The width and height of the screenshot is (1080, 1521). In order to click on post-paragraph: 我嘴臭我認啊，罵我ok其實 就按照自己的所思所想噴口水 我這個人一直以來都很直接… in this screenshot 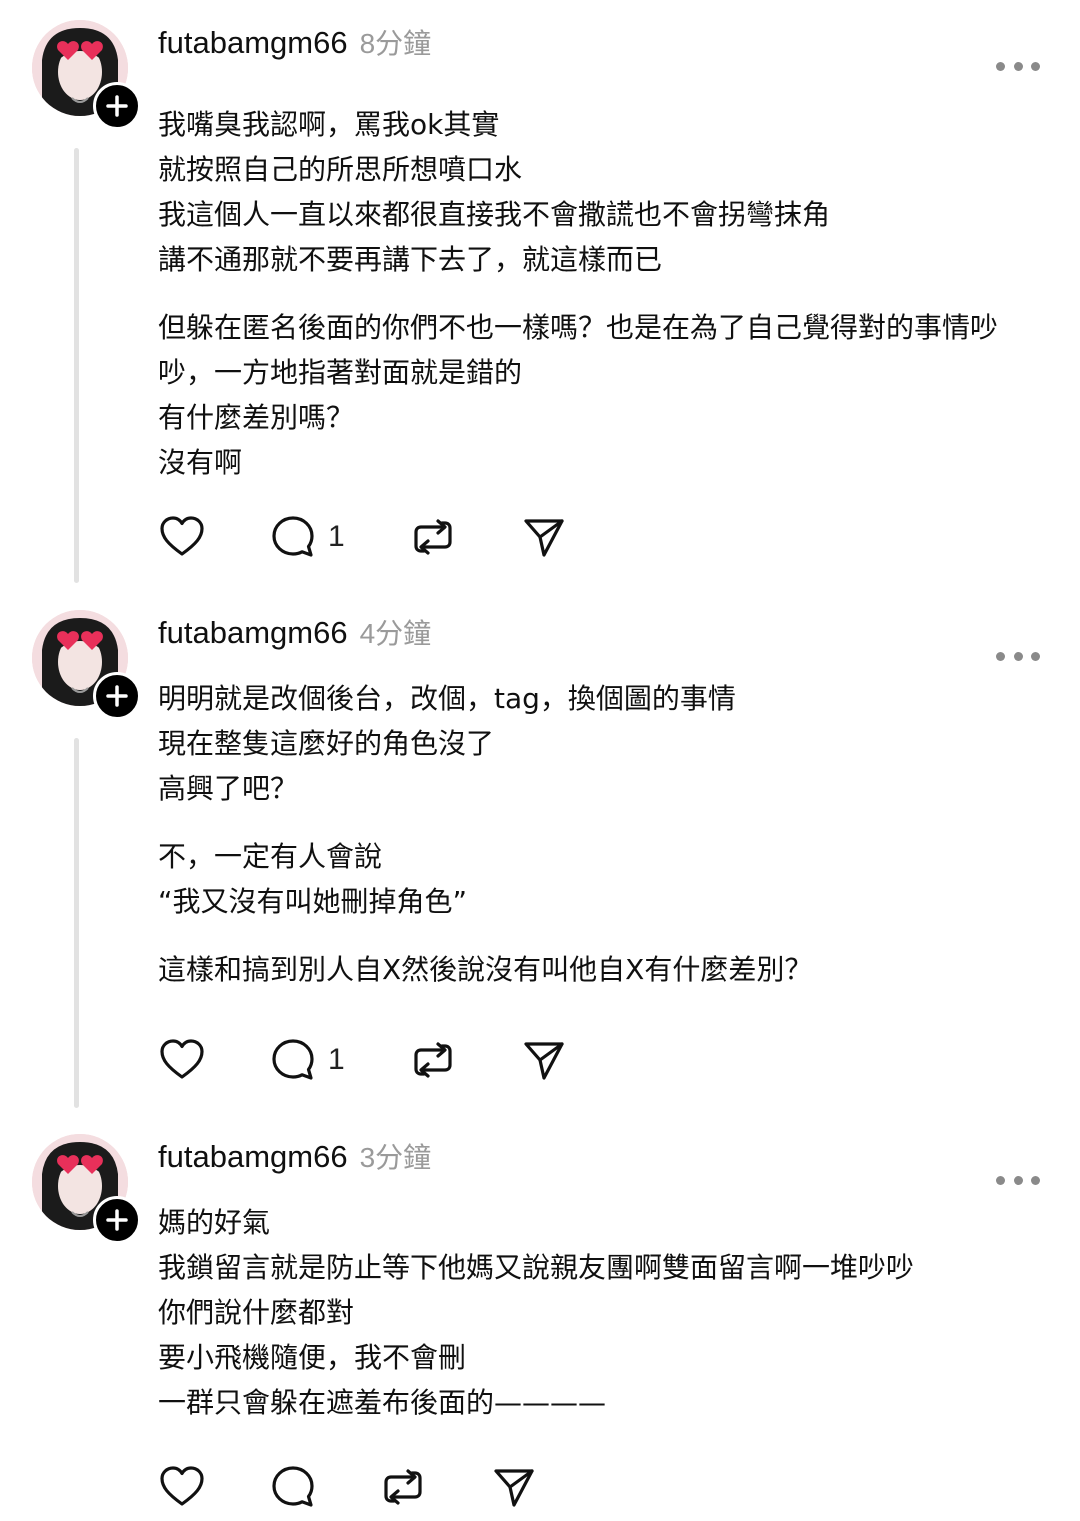, I will do `click(494, 192)`.